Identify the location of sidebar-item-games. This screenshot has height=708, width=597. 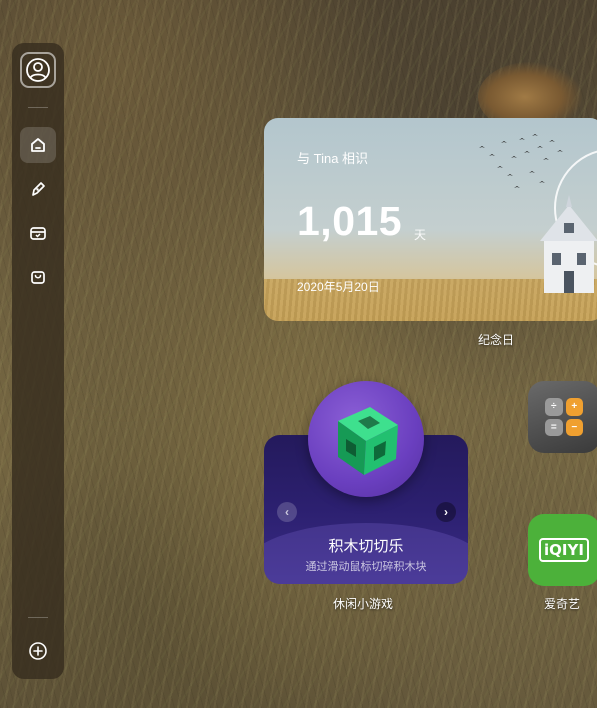
(38, 233).